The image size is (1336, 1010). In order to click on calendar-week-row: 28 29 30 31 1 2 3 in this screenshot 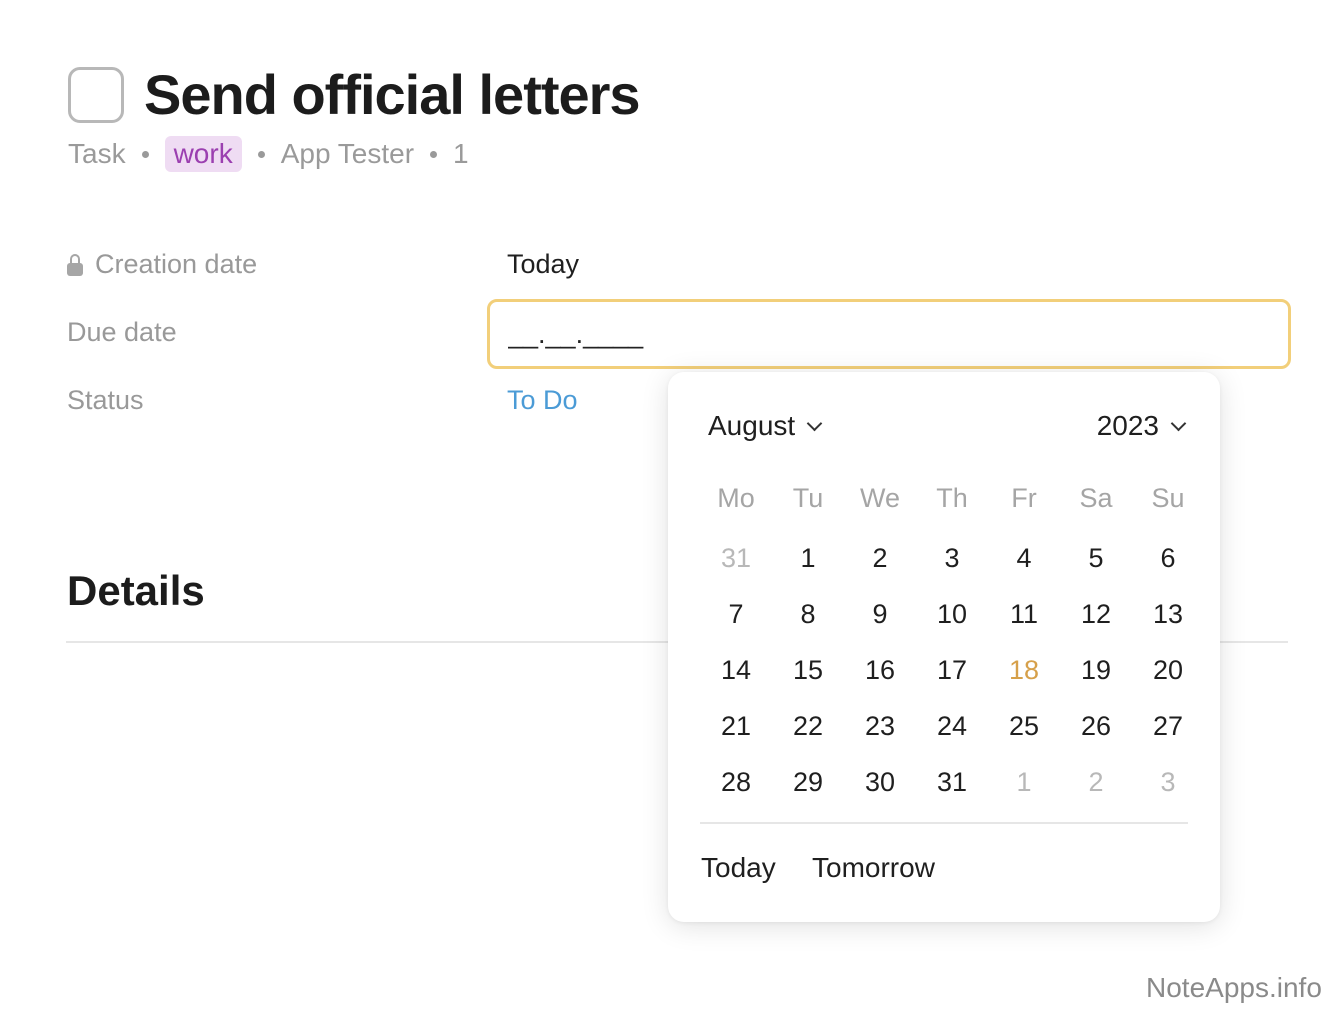, I will do `click(952, 782)`.